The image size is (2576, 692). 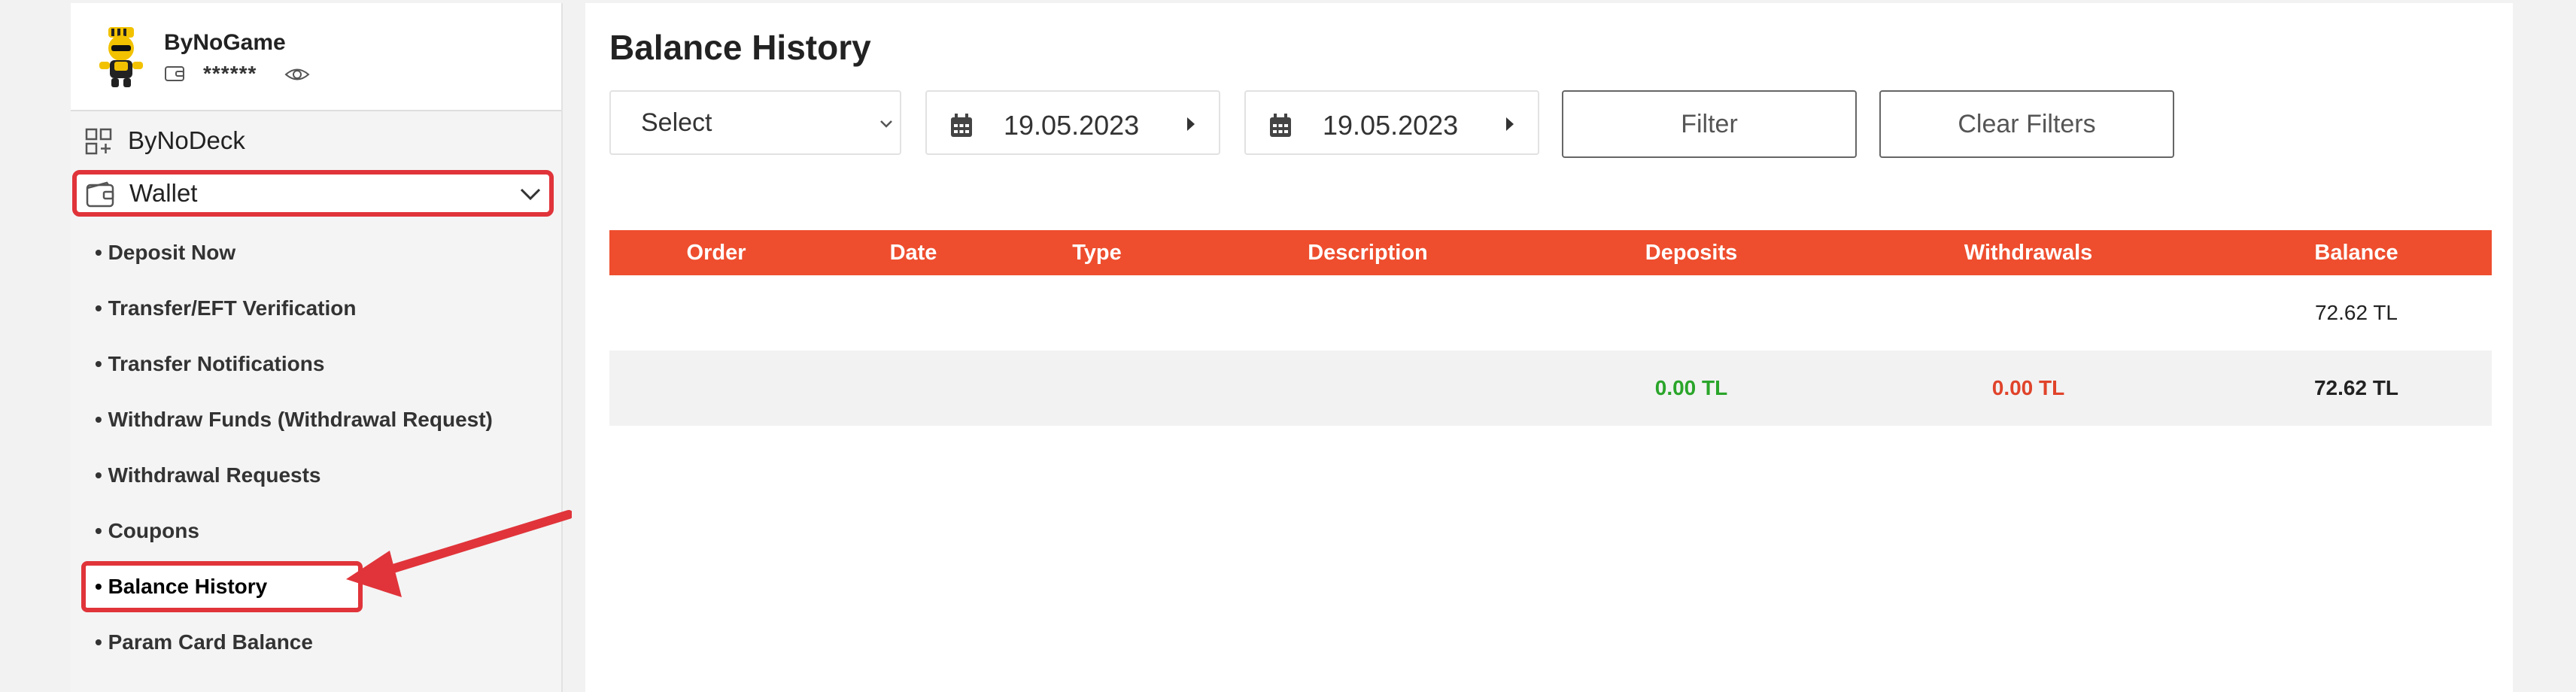 I want to click on wallet-mini-icon, so click(x=174, y=73).